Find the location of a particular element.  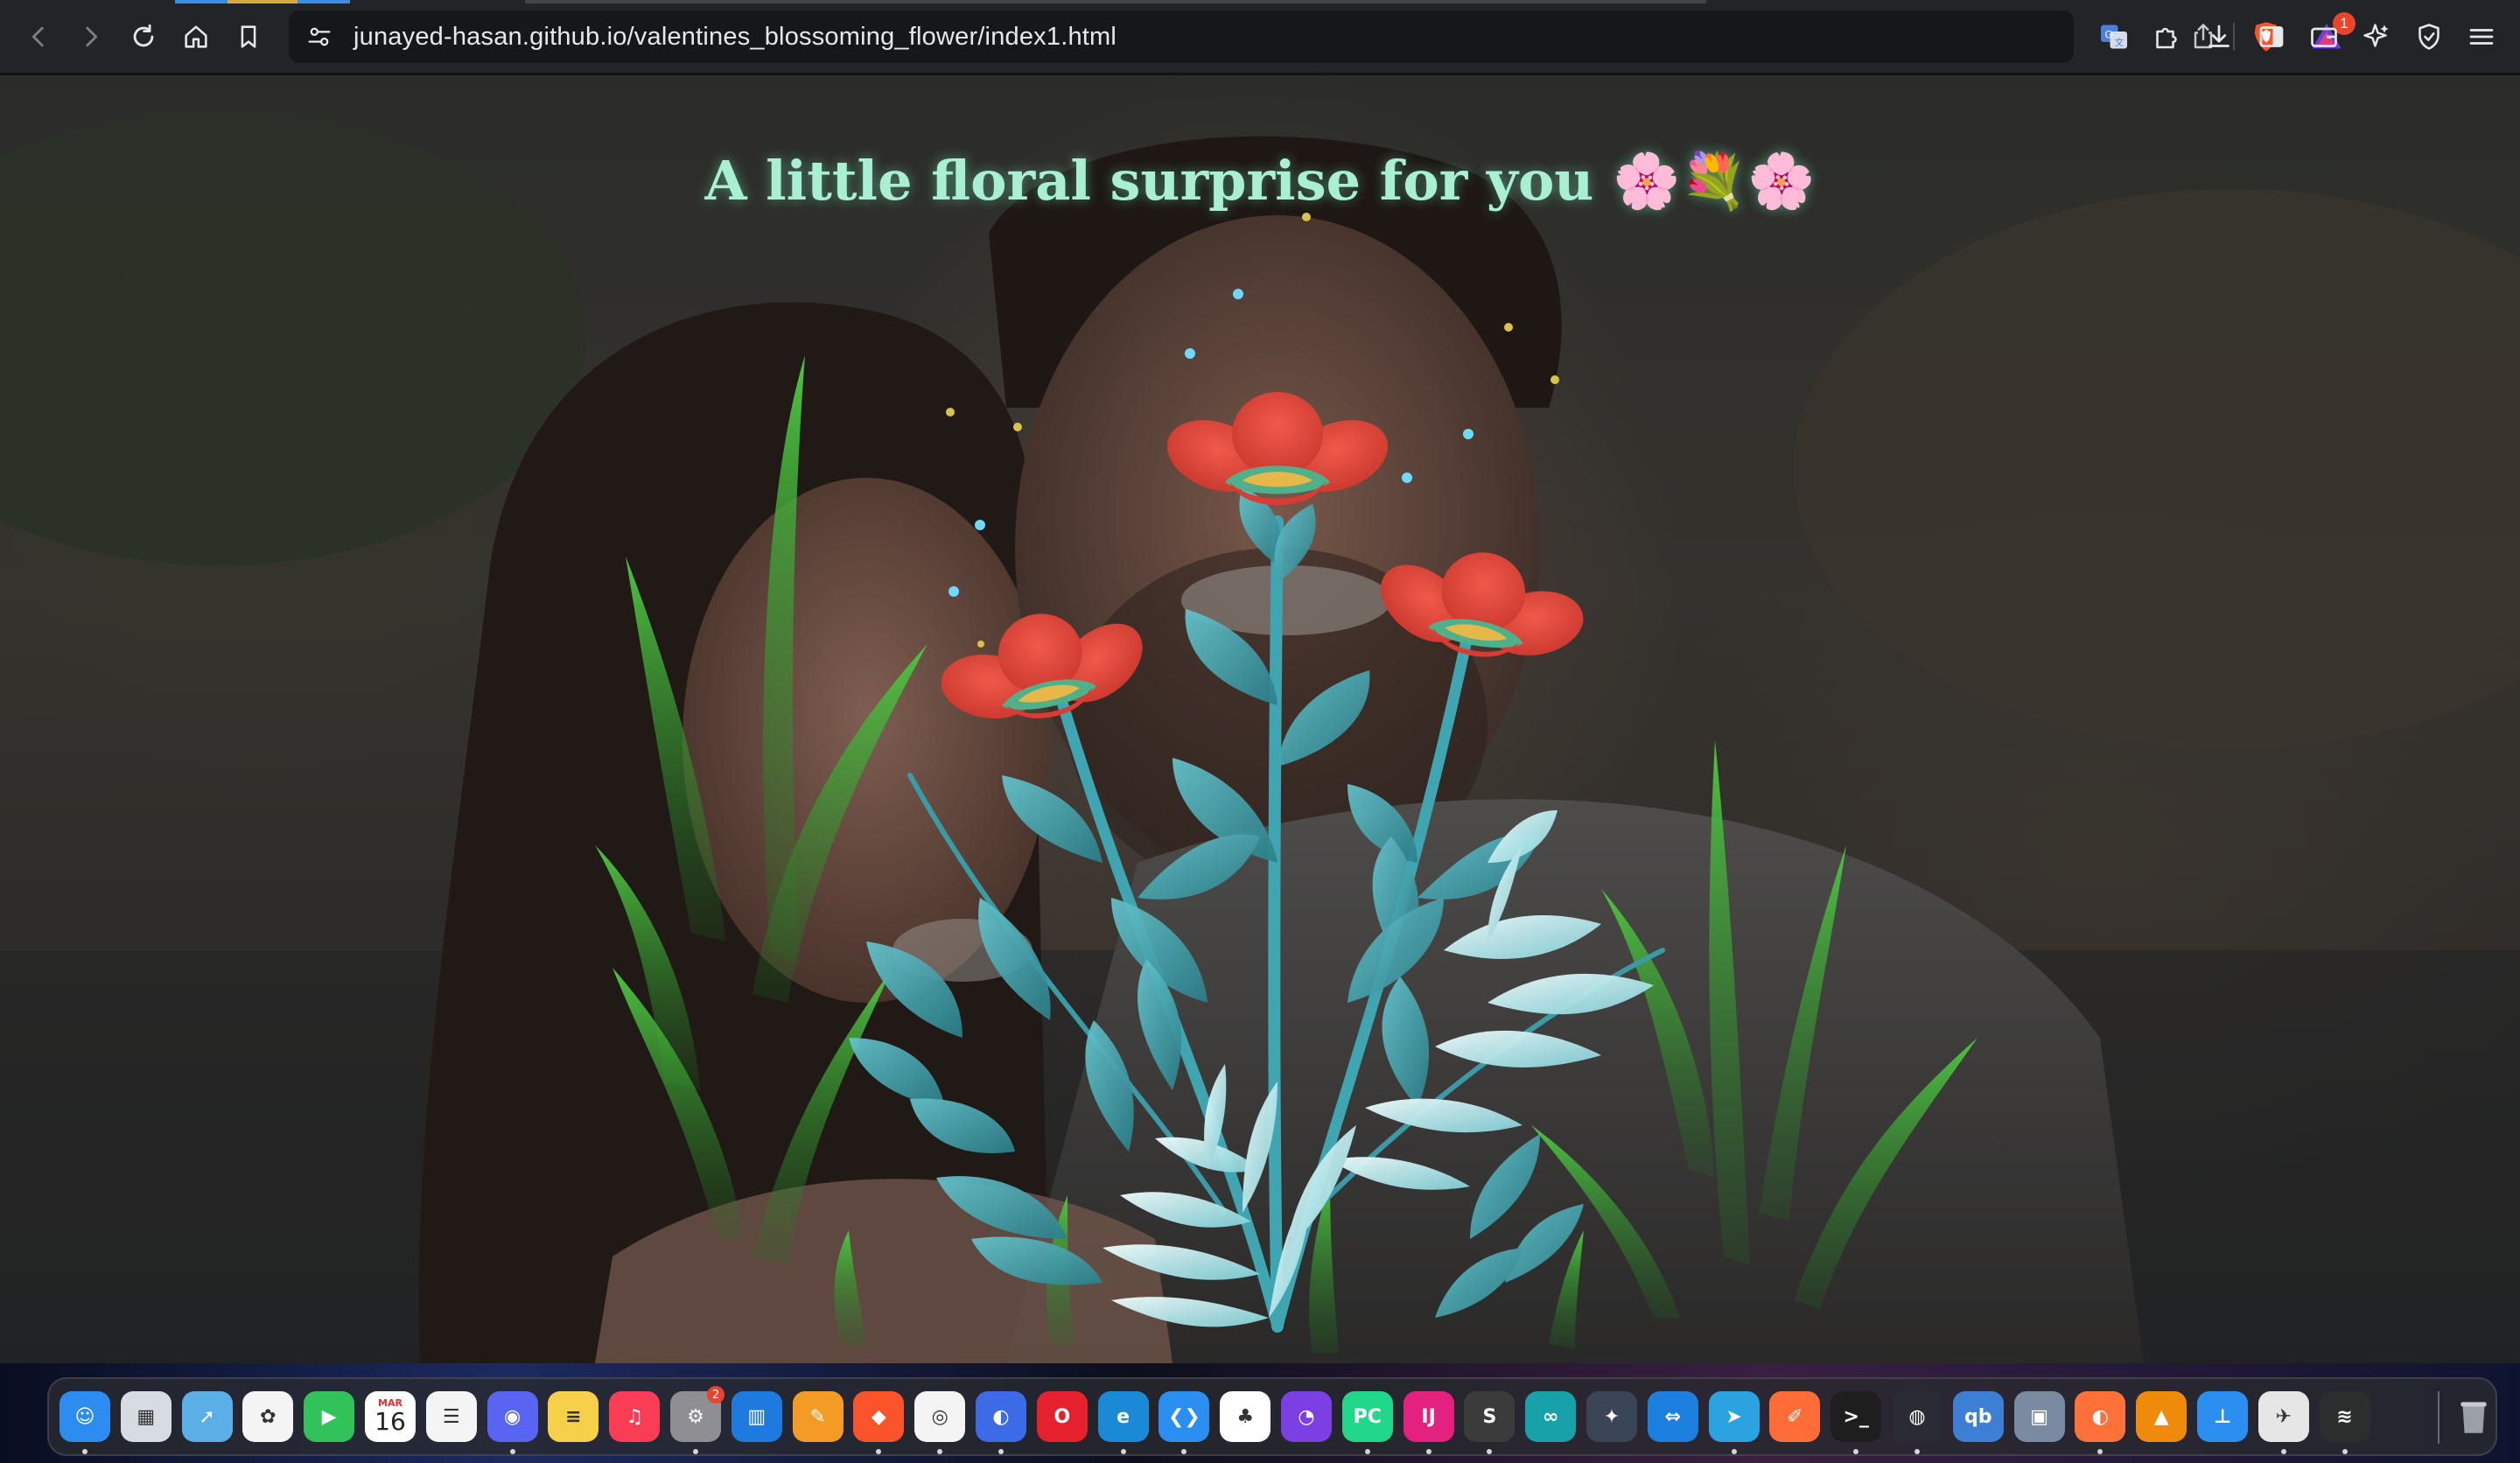

reload-button is located at coordinates (143, 37).